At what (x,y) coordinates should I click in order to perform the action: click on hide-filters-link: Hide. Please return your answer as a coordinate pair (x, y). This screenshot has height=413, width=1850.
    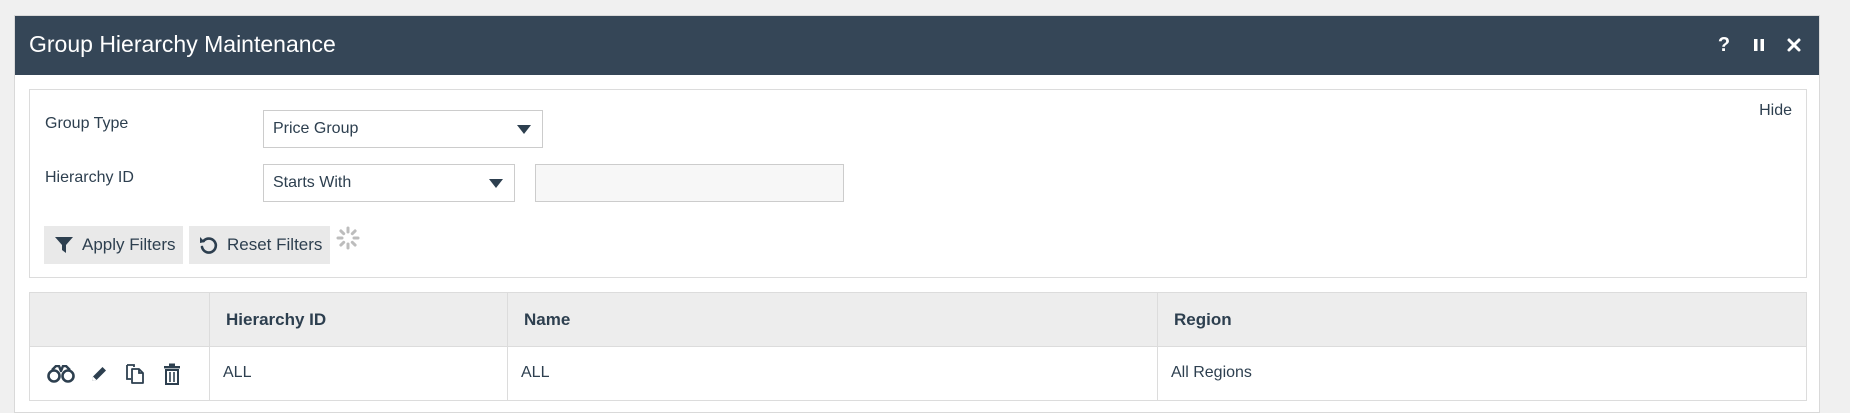
    Looking at the image, I should click on (1775, 111).